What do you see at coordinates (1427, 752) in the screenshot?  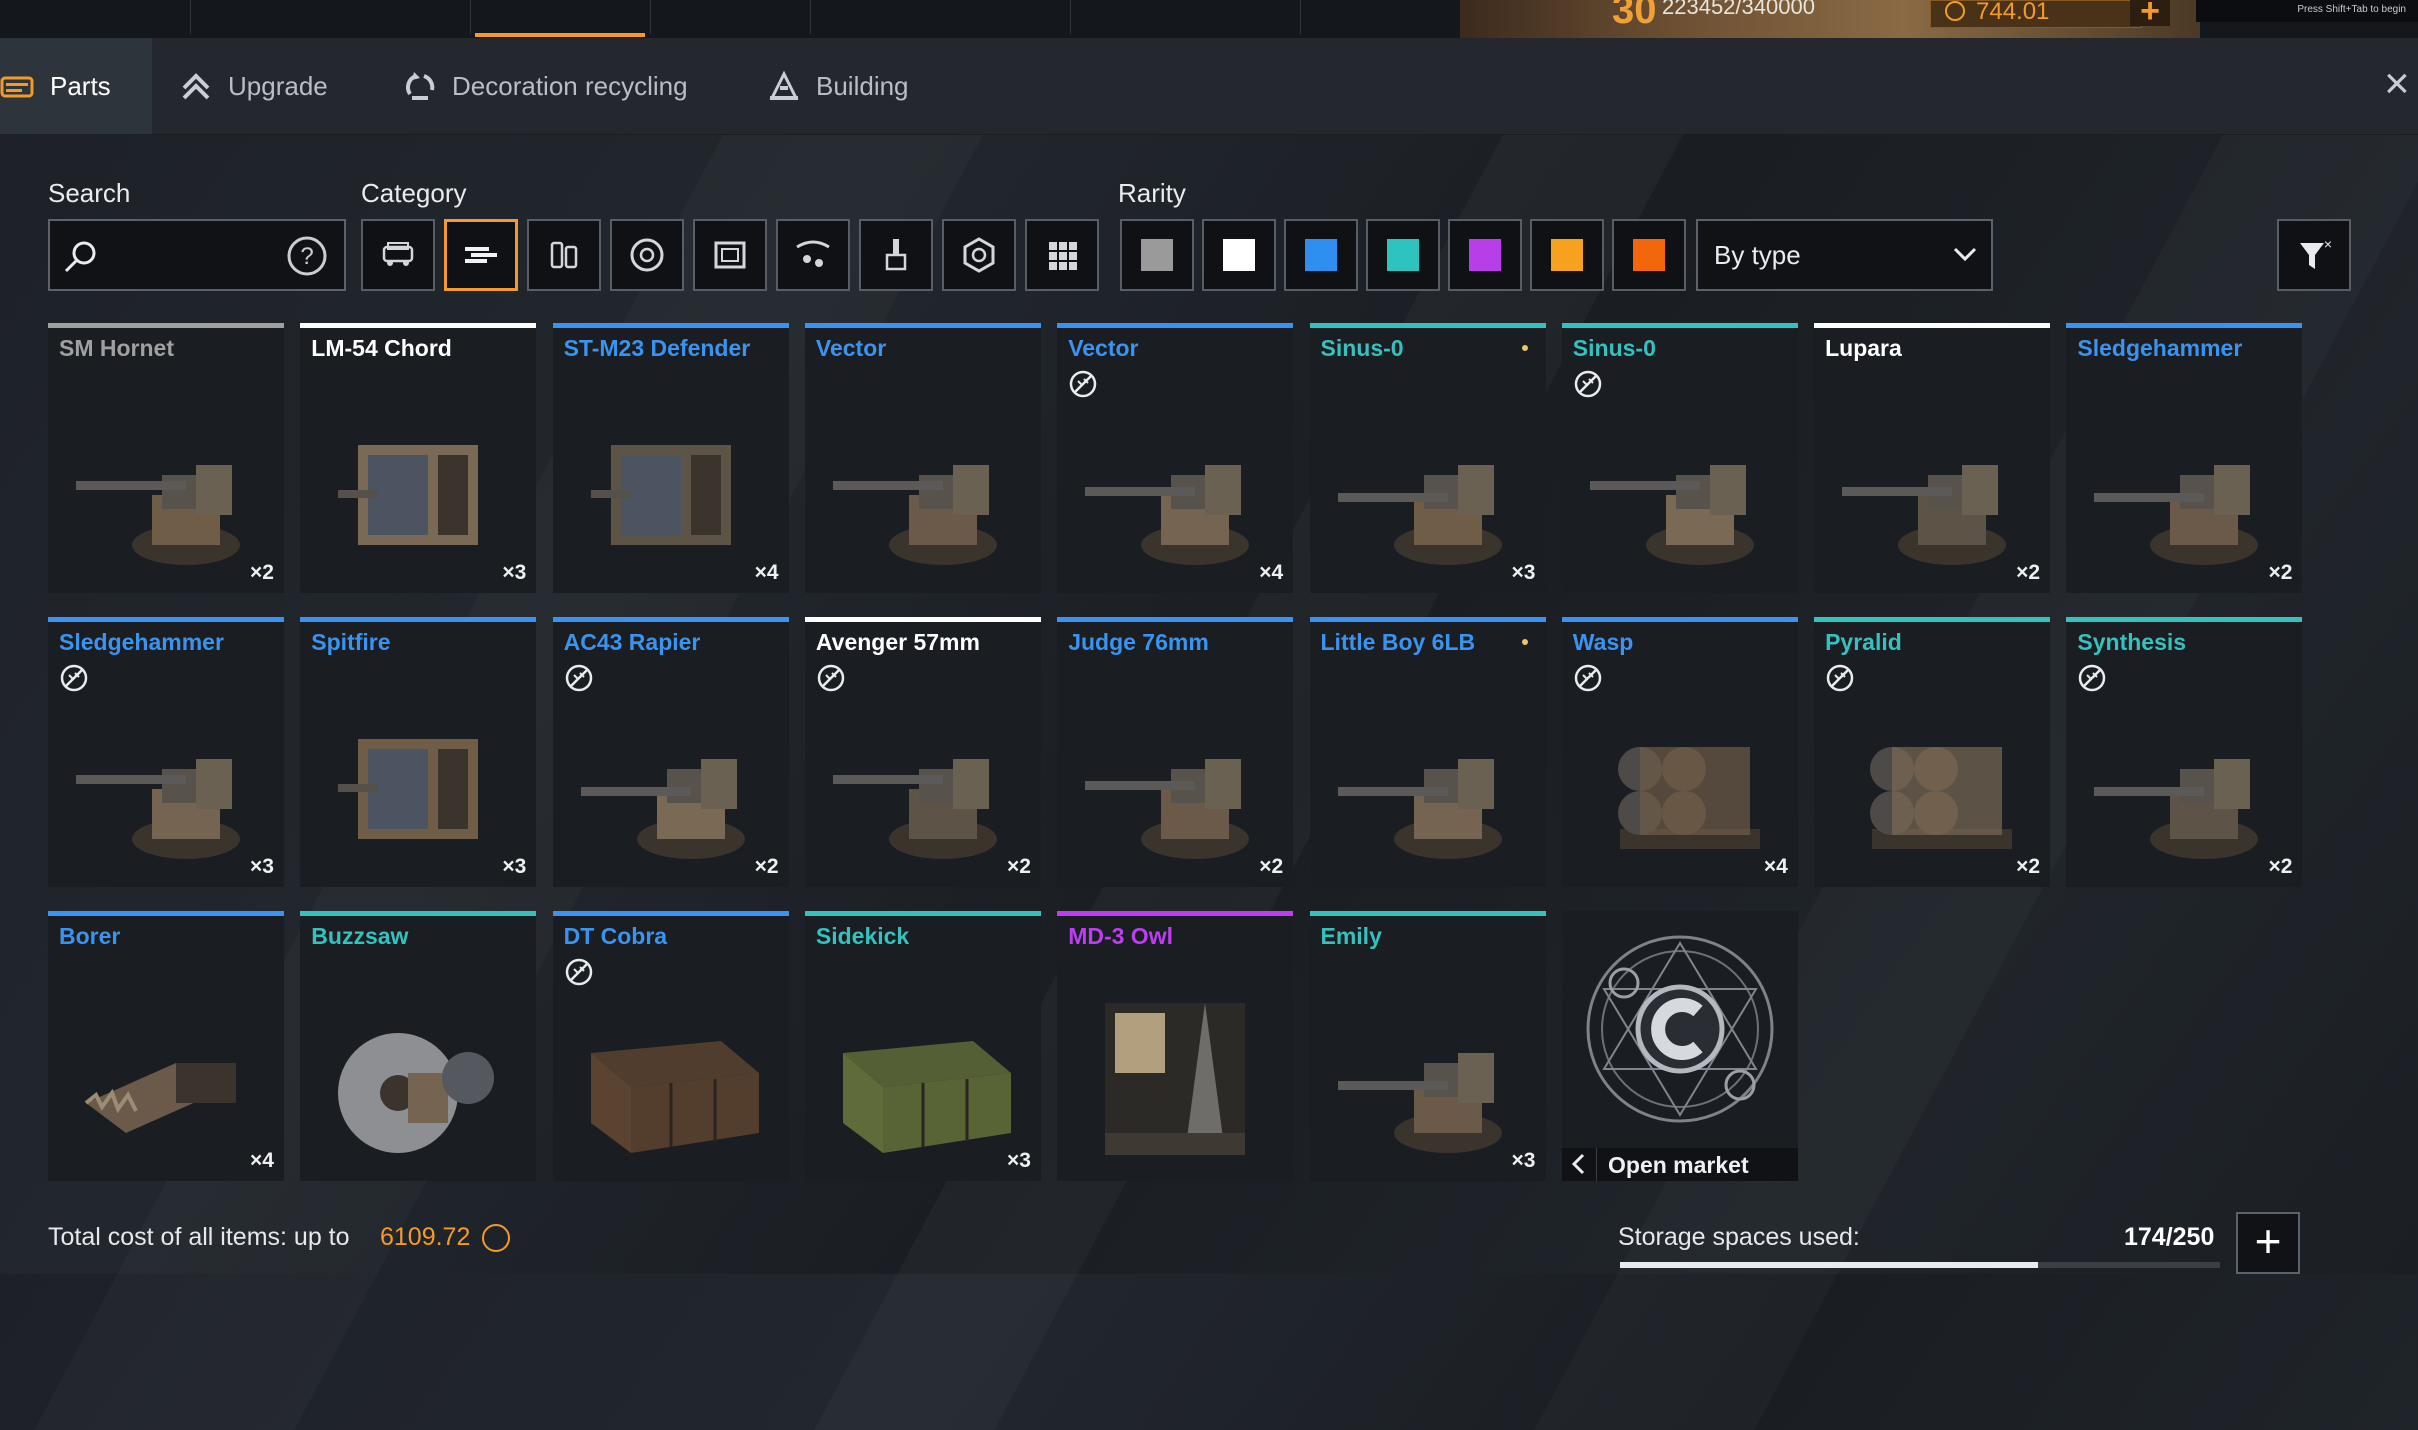 I see `part-card: Little Boy 6LB` at bounding box center [1427, 752].